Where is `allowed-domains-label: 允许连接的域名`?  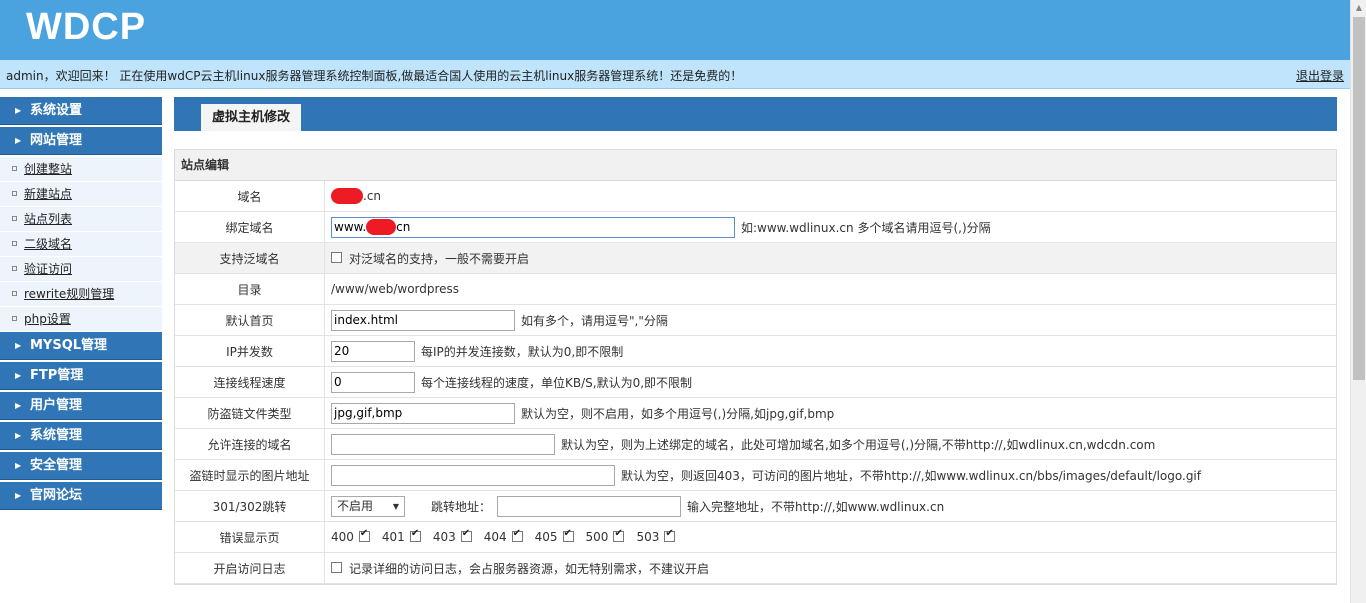
allowed-domains-label: 允许连接的域名 is located at coordinates (250, 444).